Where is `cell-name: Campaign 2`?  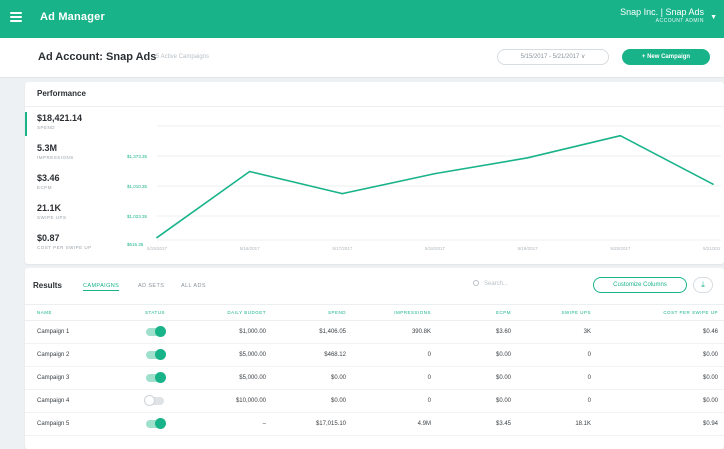
cell-name: Campaign 2 is located at coordinates (75, 355).